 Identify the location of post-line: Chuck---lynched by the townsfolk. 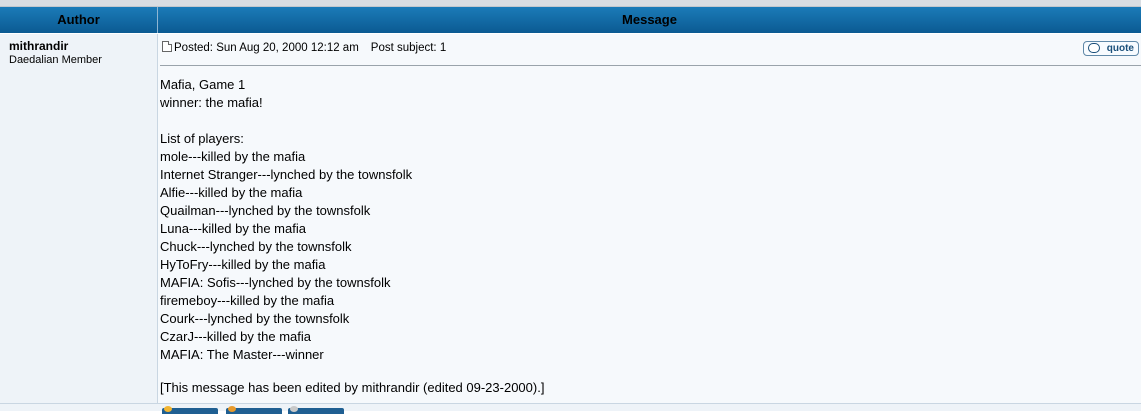
(256, 246).